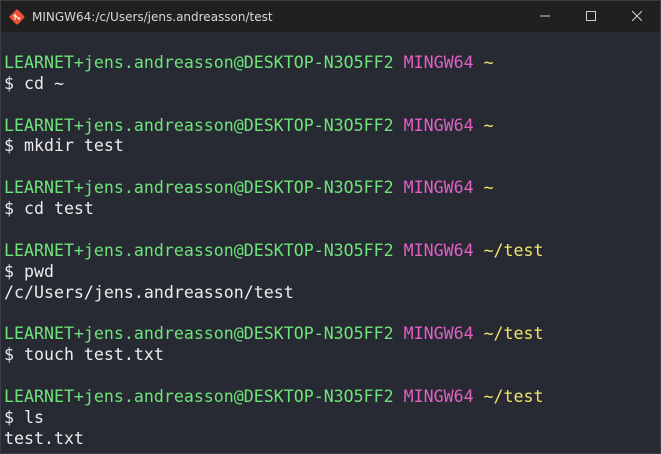  What do you see at coordinates (64, 146) in the screenshot?
I see `command-line: $ mkdir test` at bounding box center [64, 146].